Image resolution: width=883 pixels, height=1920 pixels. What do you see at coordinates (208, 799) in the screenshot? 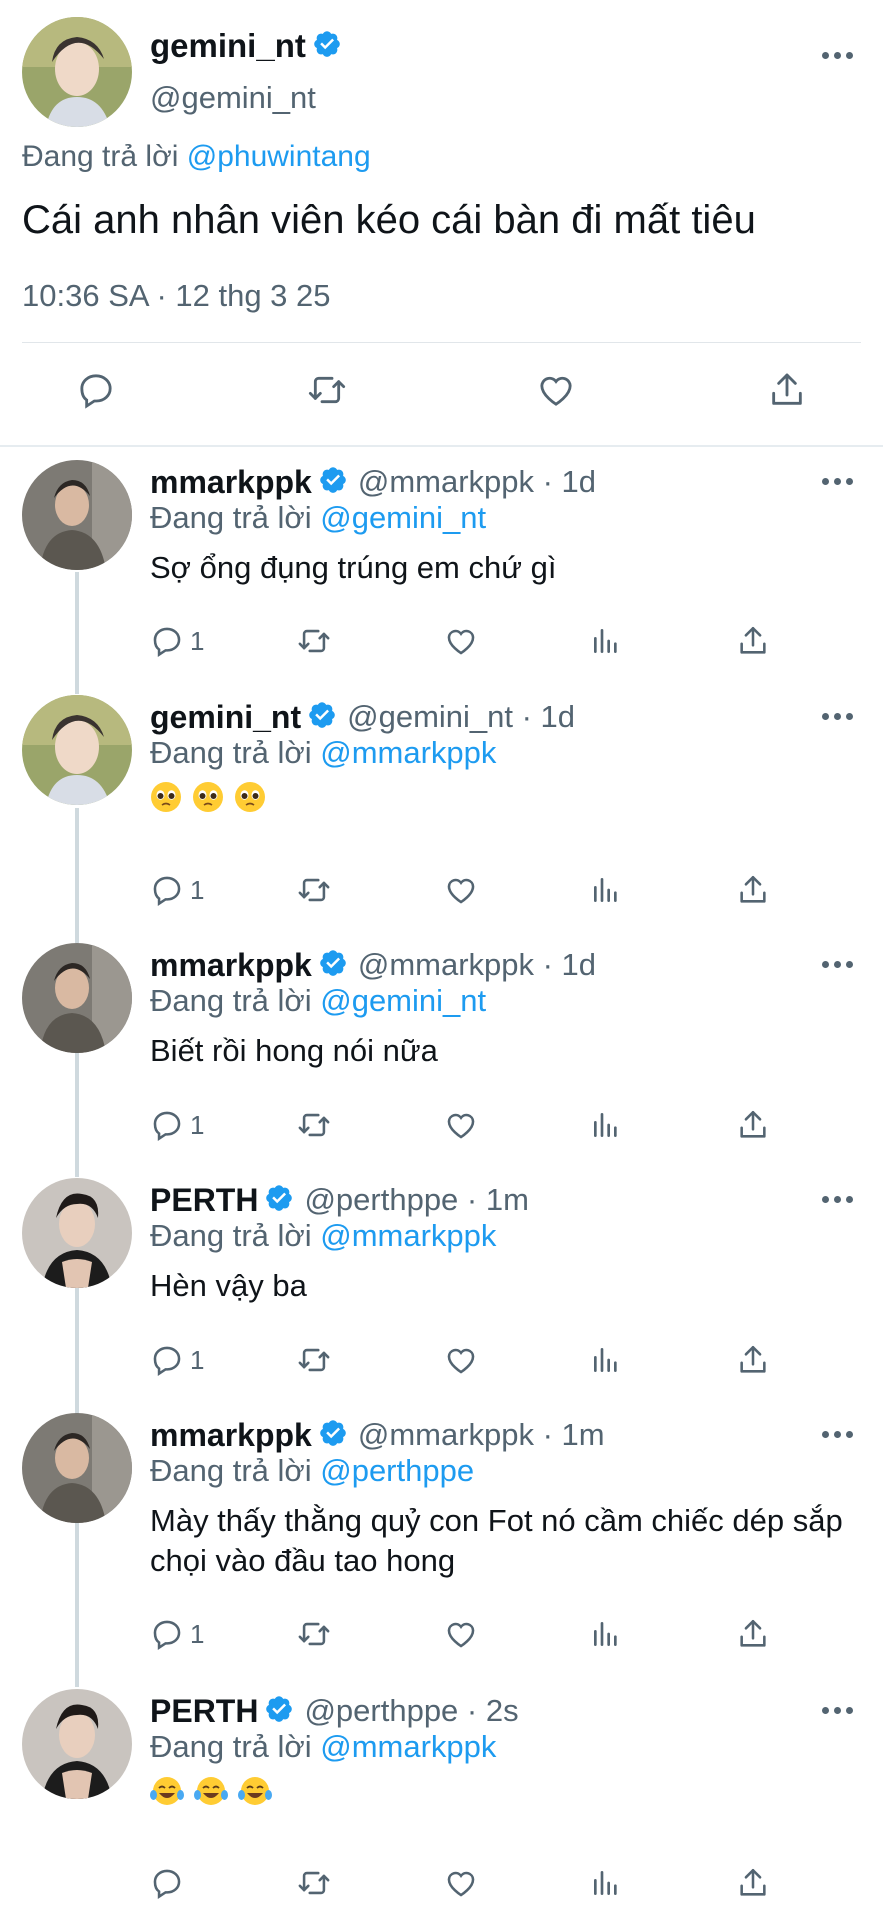
I see `emoji-row` at bounding box center [208, 799].